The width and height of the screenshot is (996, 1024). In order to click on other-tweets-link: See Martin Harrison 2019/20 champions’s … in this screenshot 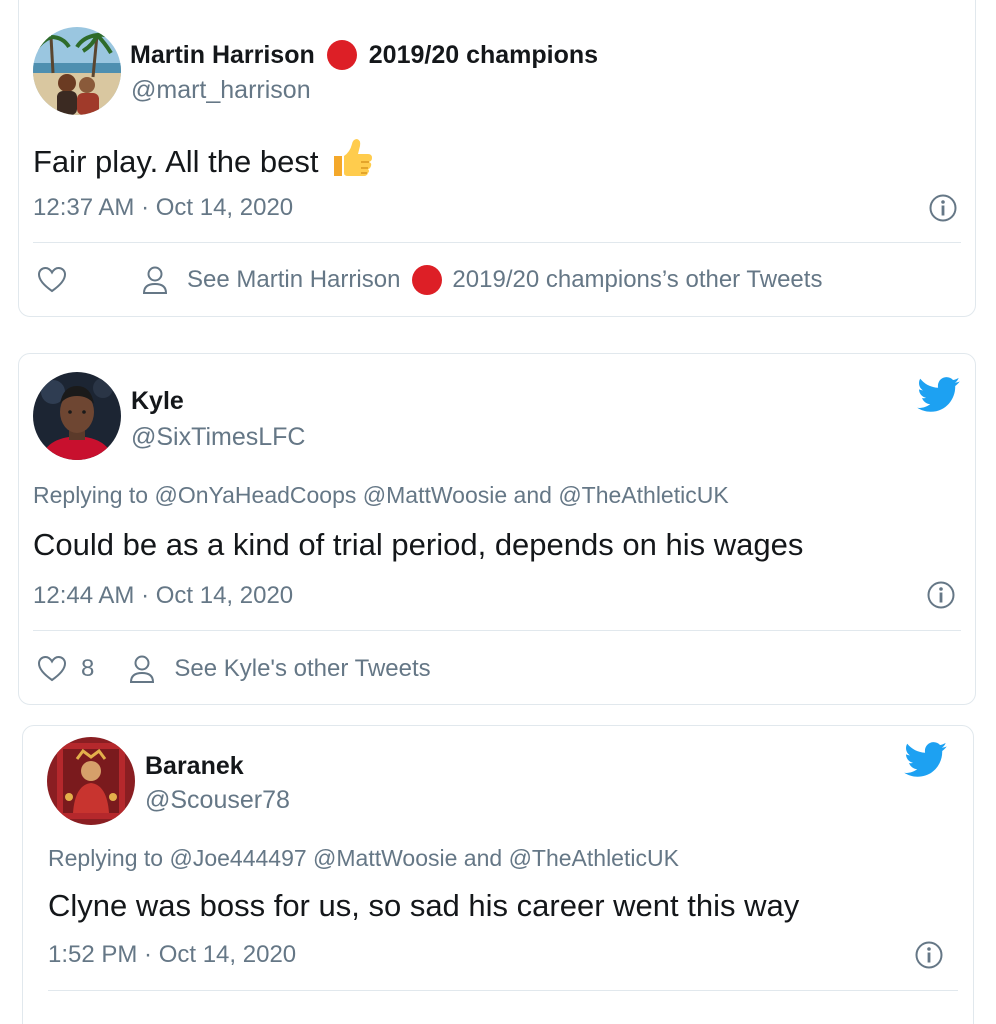, I will do `click(504, 280)`.